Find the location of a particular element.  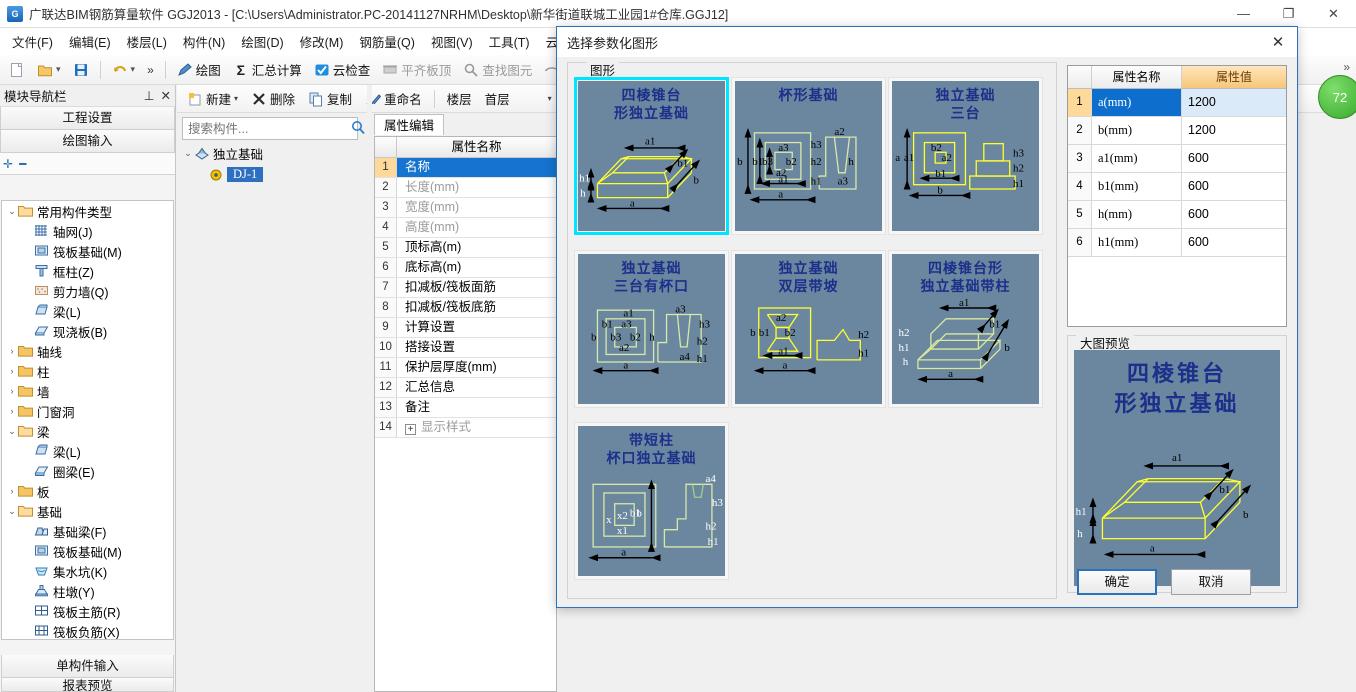

menu-item-modify: 修改(M) is located at coordinates (322, 41).